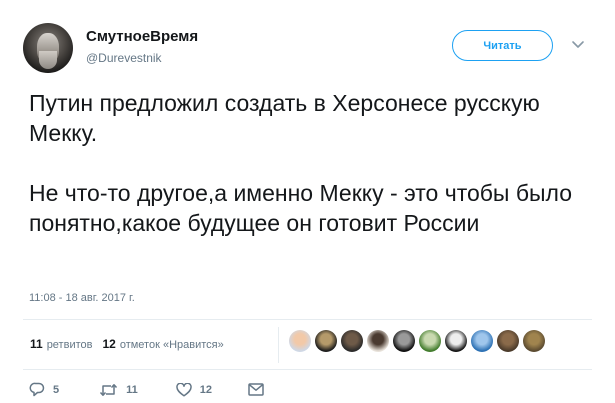  I want to click on author-handle: @Durevestnik, so click(124, 58).